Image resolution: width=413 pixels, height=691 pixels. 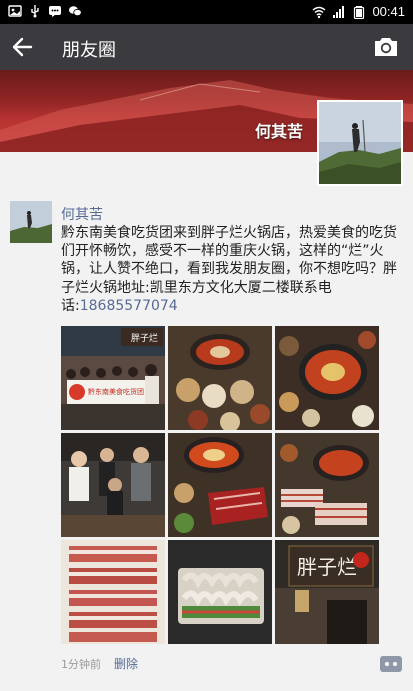 I want to click on arrow-left-icon, so click(x=23, y=47).